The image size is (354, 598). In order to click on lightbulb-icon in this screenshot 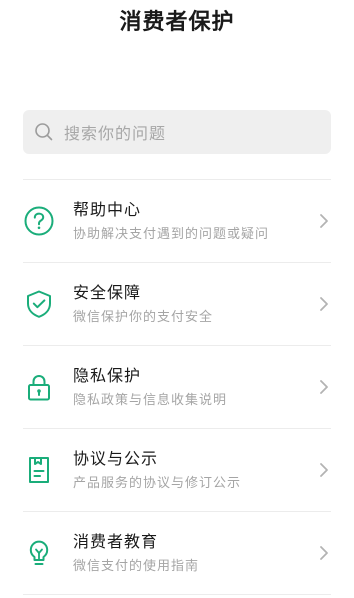, I will do `click(39, 553)`.